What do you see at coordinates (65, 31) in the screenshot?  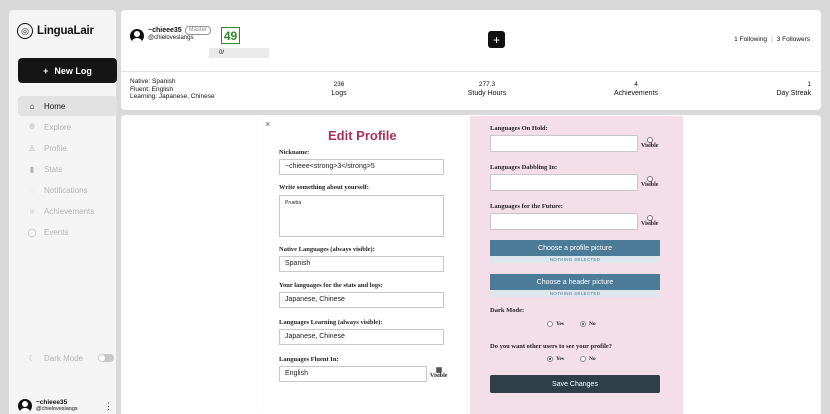 I see `brand-name: LinguaLair` at bounding box center [65, 31].